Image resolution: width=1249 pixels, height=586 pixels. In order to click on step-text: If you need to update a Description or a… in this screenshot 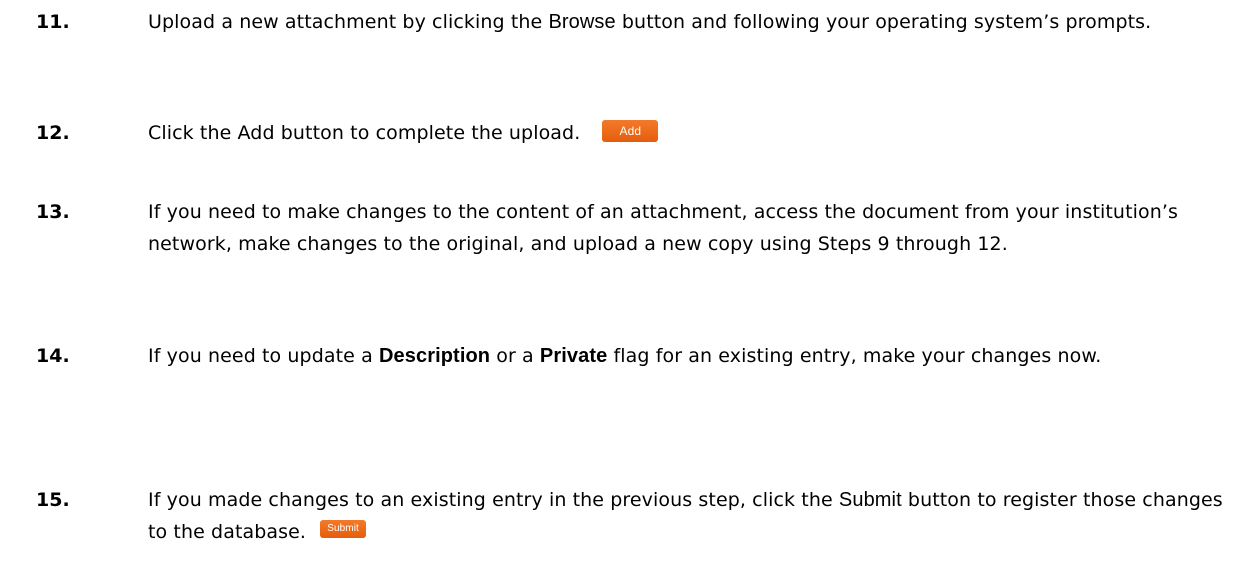, I will do `click(688, 356)`.